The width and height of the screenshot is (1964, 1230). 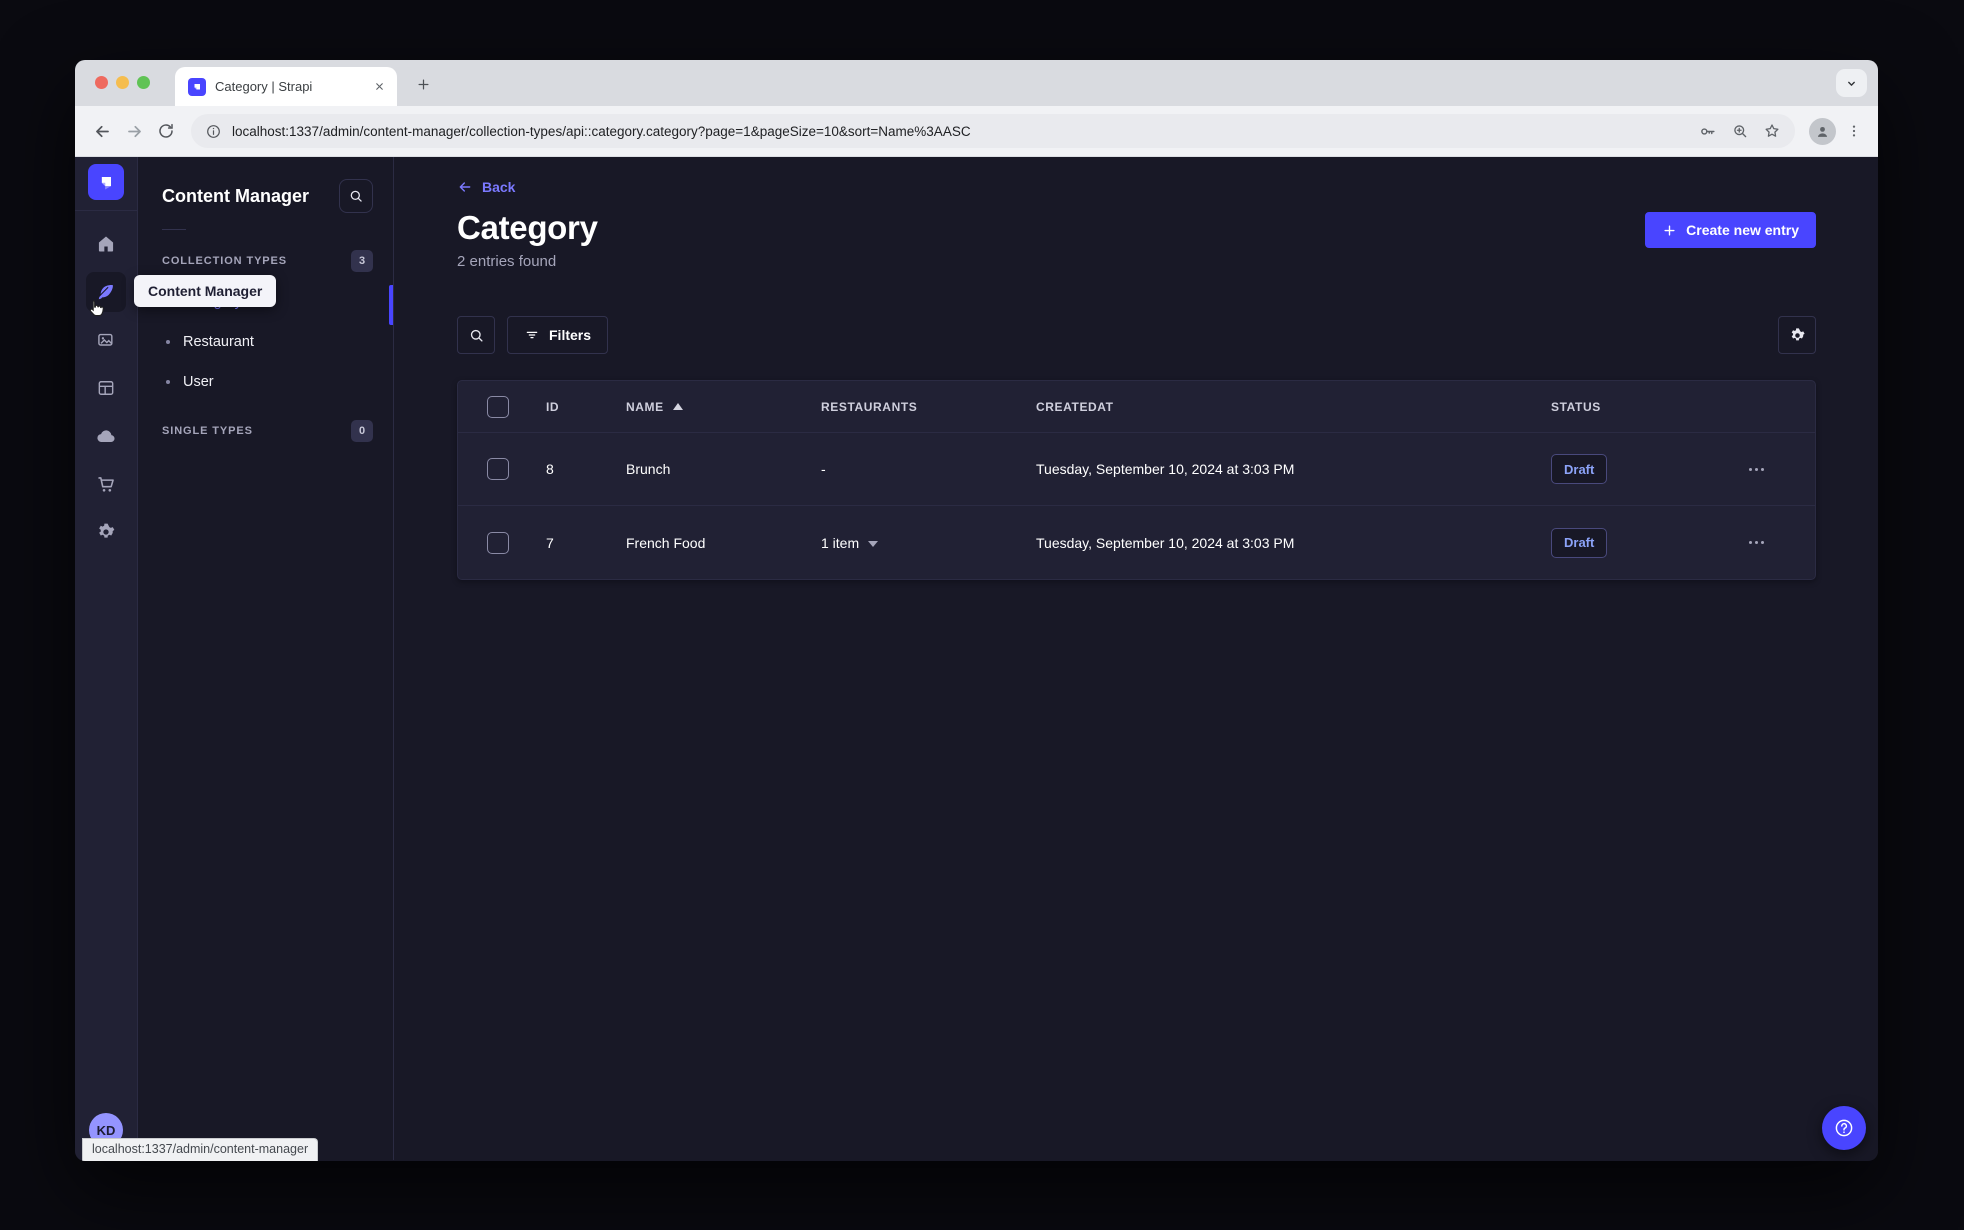 What do you see at coordinates (205, 291) in the screenshot?
I see `content-manager-tooltip: Content Manager` at bounding box center [205, 291].